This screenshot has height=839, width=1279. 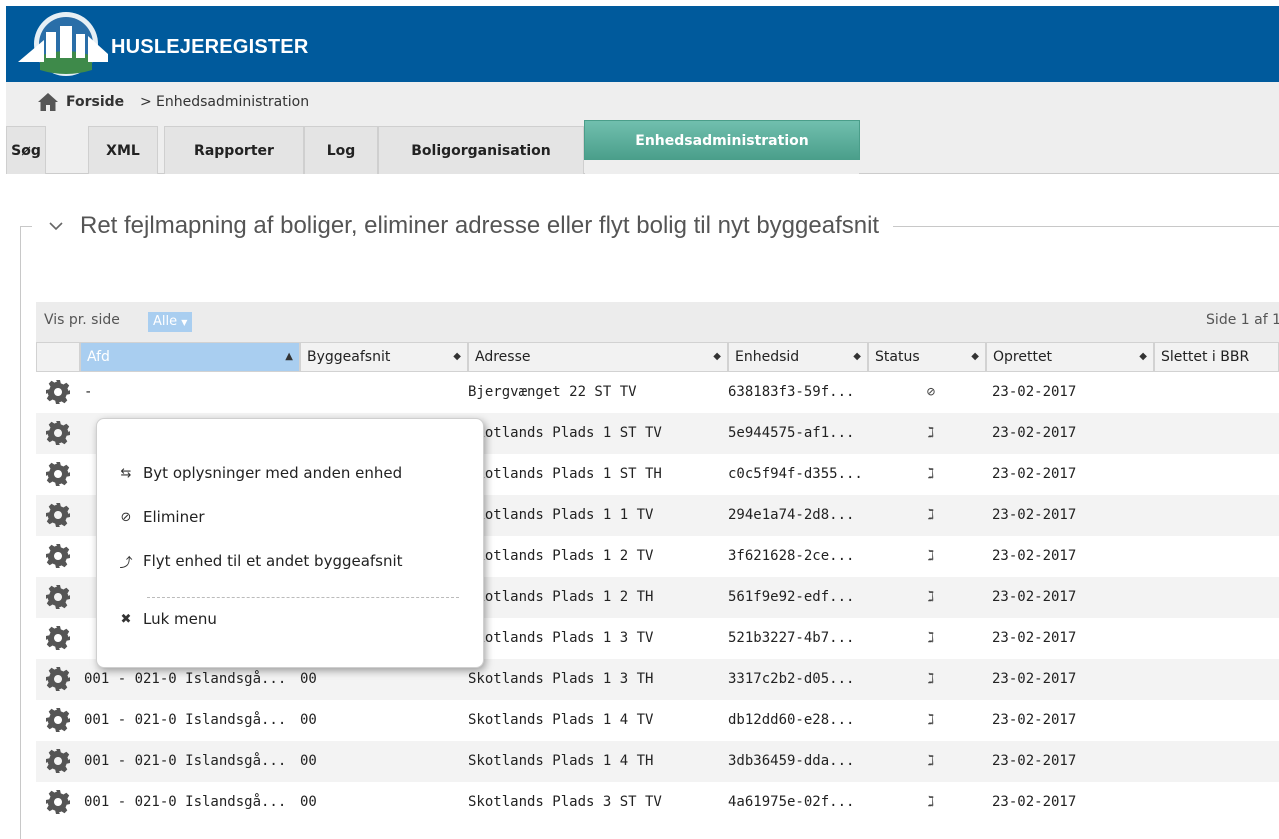 I want to click on column-header-slettet-i-bbr: Slettet i BBR, so click(x=1216, y=357).